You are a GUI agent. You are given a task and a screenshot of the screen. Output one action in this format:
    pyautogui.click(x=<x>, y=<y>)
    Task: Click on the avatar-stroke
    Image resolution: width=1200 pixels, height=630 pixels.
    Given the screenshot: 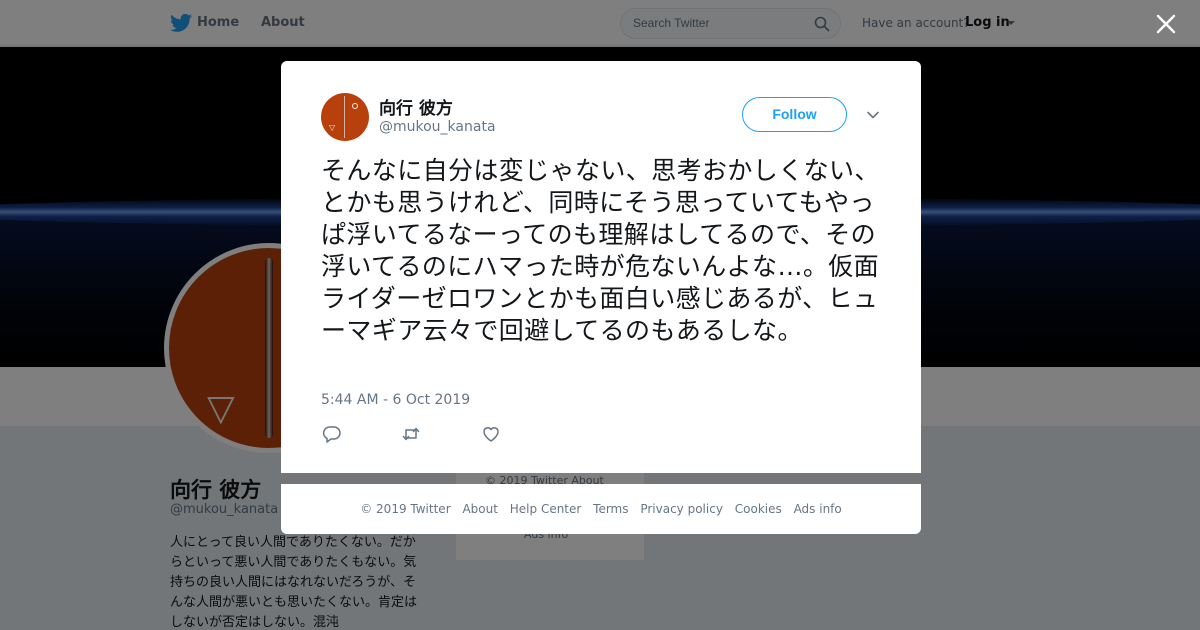 What is the action you would take?
    pyautogui.click(x=344, y=117)
    